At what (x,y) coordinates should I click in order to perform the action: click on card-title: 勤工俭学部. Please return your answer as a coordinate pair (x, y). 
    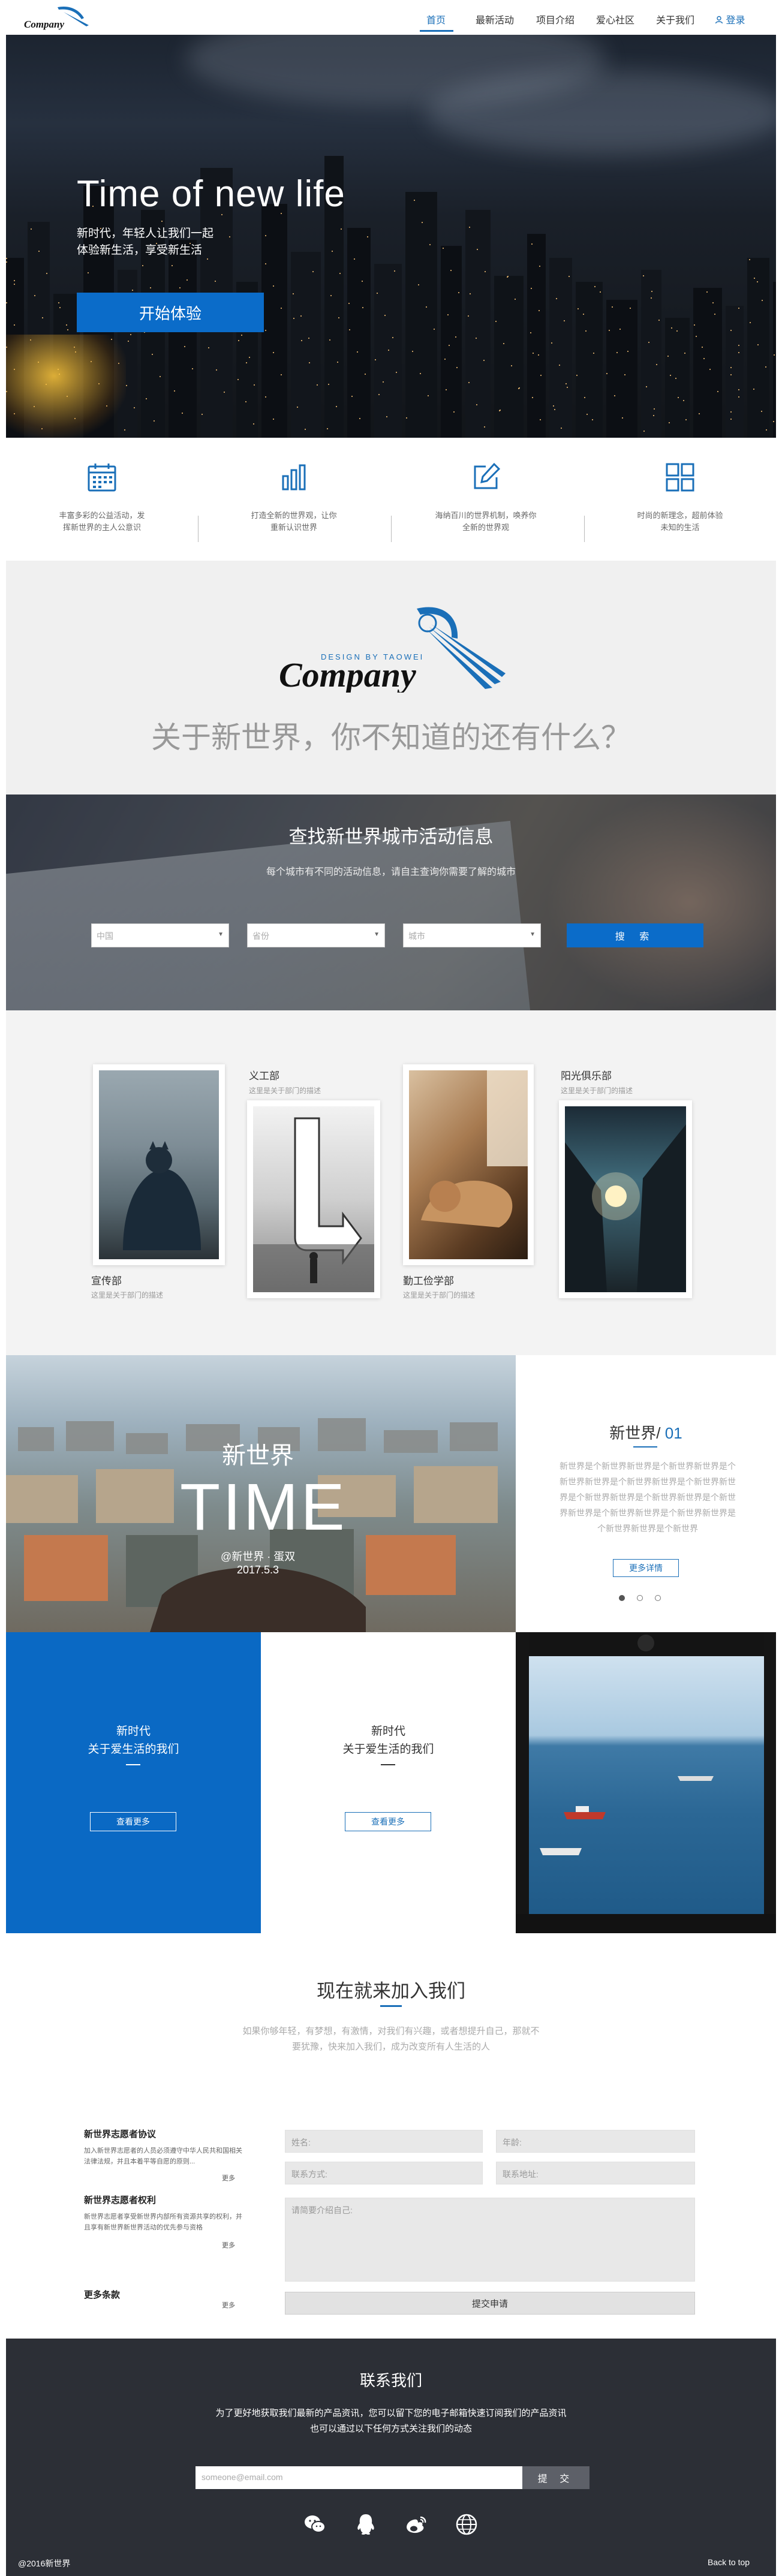
    Looking at the image, I should click on (428, 1281).